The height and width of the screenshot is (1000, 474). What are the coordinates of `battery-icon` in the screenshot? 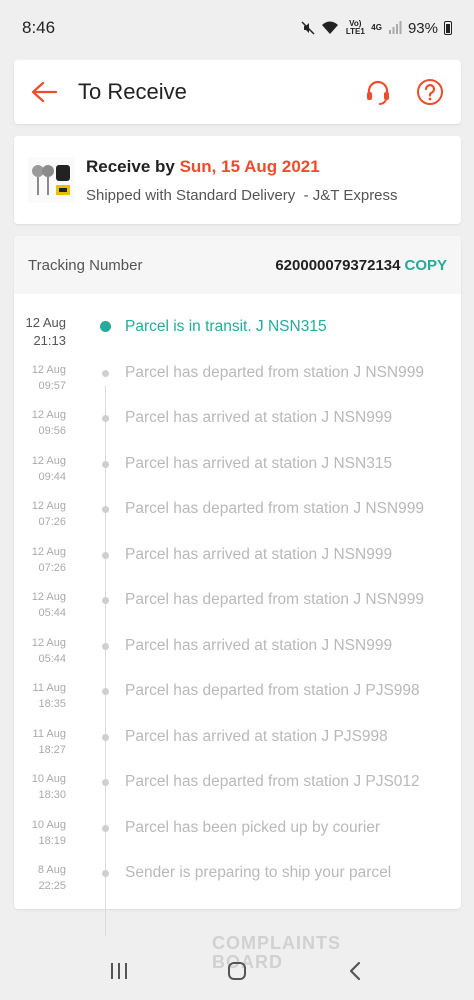 It's located at (448, 28).